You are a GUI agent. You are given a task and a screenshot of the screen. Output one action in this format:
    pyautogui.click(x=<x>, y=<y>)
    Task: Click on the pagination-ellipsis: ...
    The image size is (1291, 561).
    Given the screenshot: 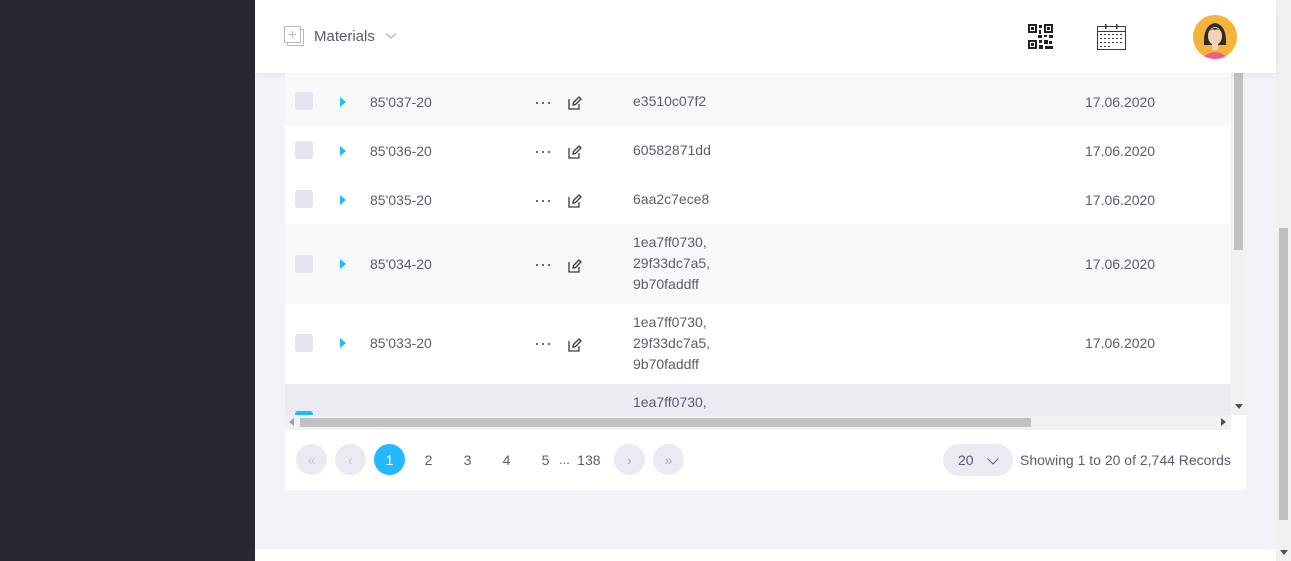 What is the action you would take?
    pyautogui.click(x=564, y=459)
    